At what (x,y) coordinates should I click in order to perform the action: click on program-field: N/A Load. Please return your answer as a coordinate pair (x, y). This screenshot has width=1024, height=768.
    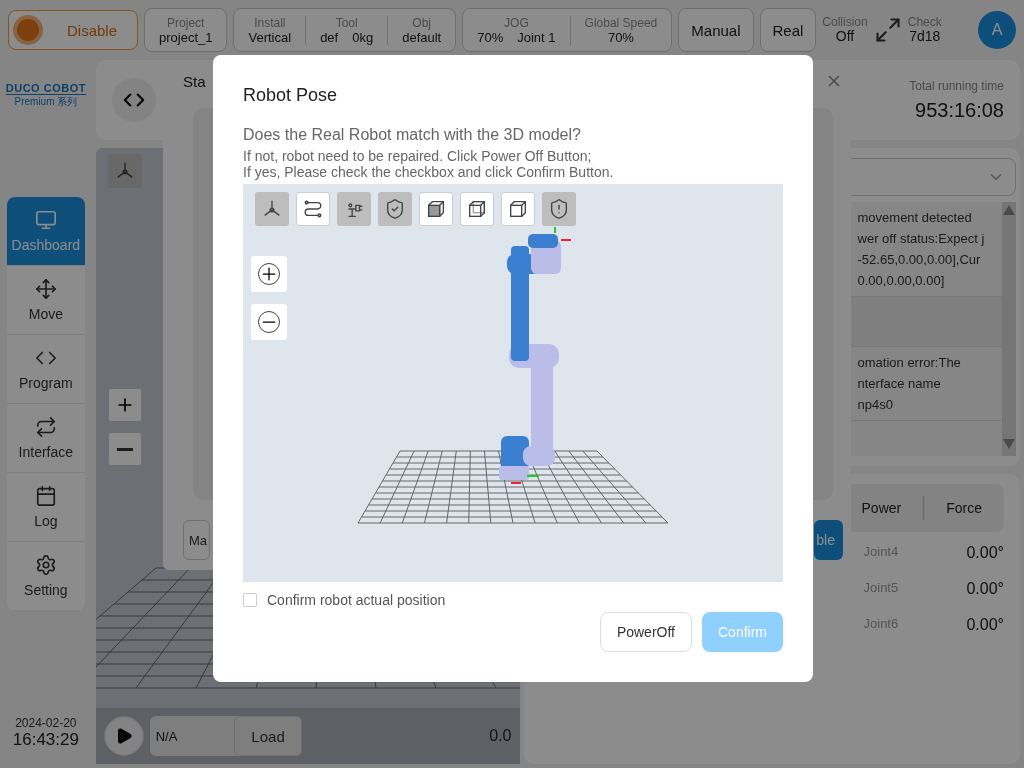
    Looking at the image, I should click on (225, 736).